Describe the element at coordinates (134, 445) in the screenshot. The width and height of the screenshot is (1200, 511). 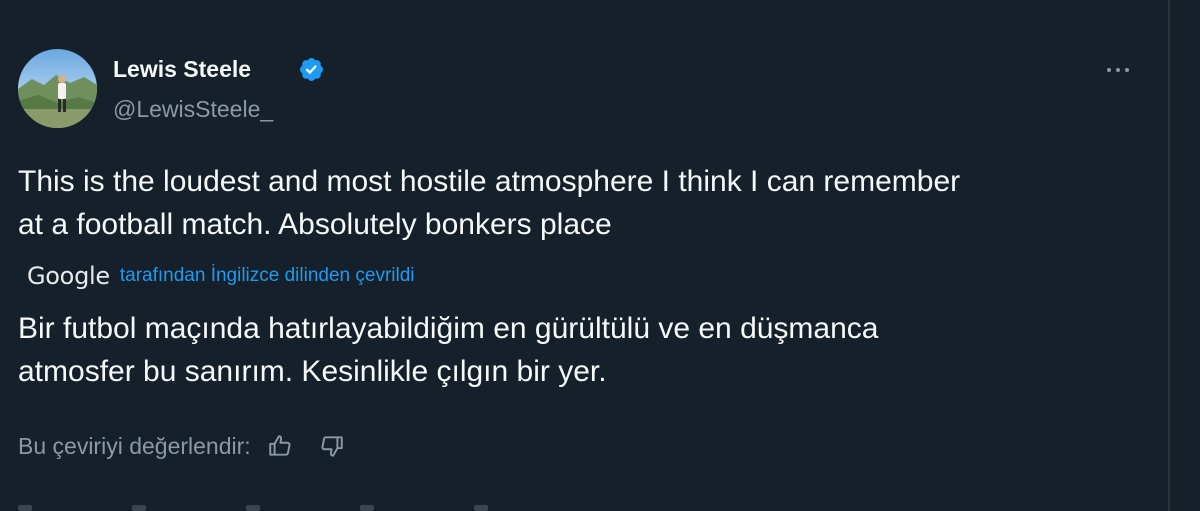
I see `rate-translation-label: Bu çeviriyi değerlendir:` at that location.